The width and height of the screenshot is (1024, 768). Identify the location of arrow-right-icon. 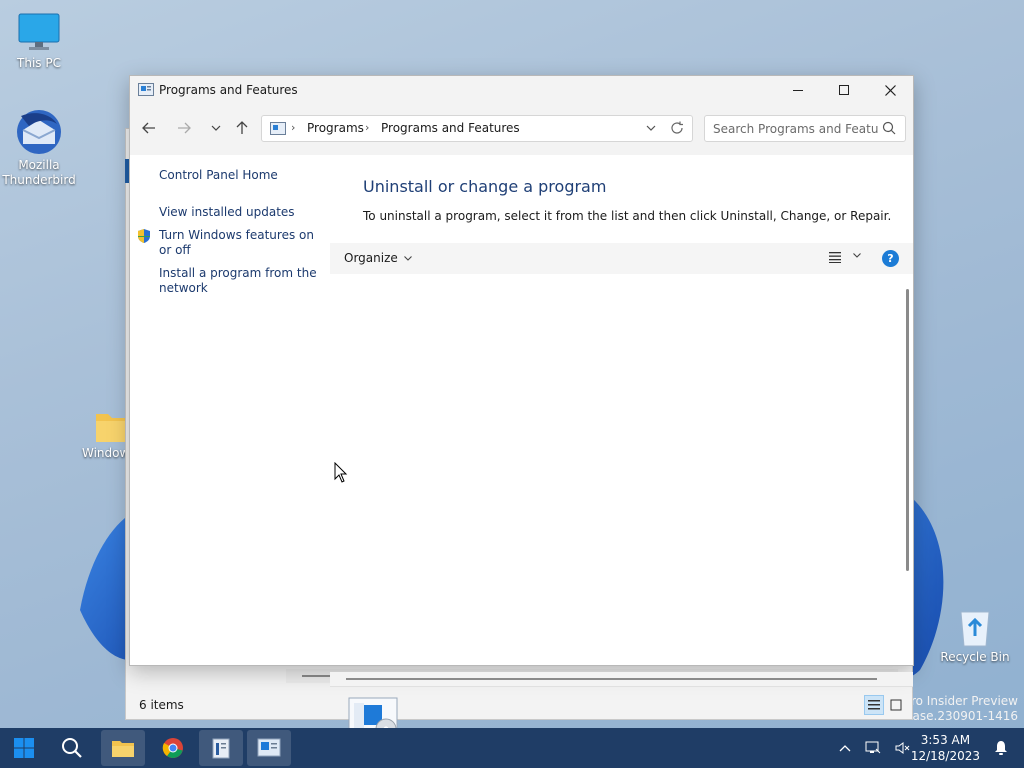
(184, 128).